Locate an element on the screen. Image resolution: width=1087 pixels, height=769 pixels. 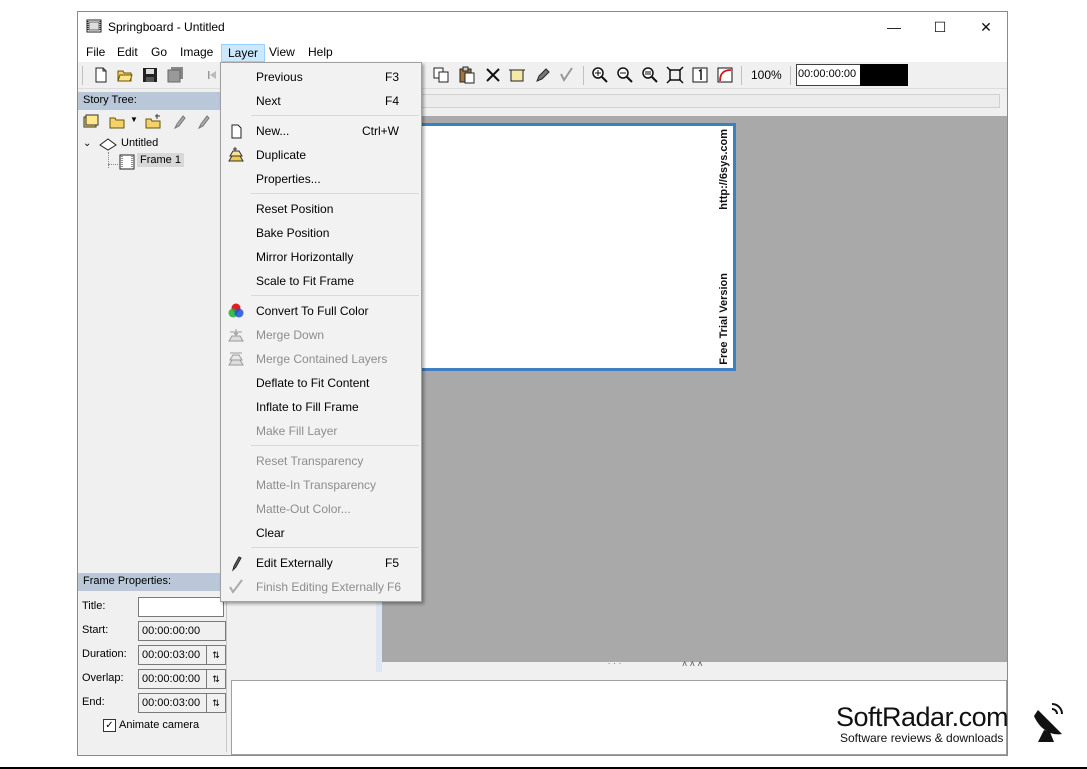
menu-image: Image is located at coordinates (196, 53).